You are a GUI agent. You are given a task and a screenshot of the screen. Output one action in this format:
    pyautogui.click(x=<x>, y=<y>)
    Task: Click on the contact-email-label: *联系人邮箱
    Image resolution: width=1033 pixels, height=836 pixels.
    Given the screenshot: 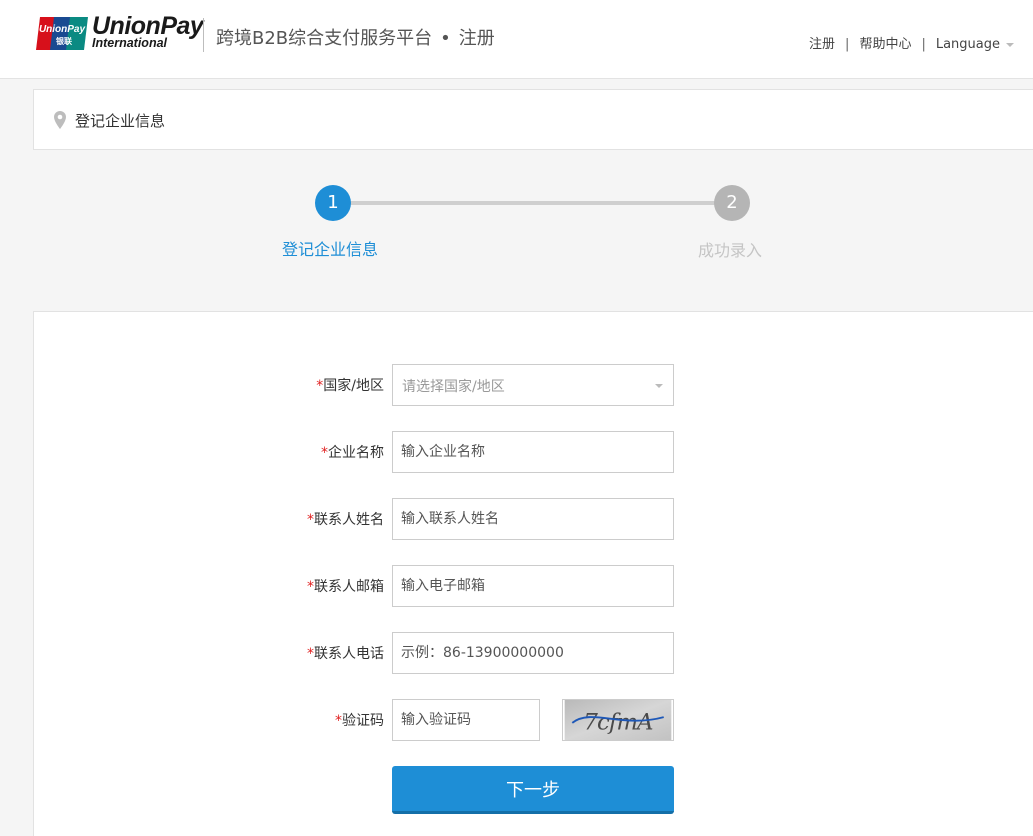 What is the action you would take?
    pyautogui.click(x=345, y=586)
    